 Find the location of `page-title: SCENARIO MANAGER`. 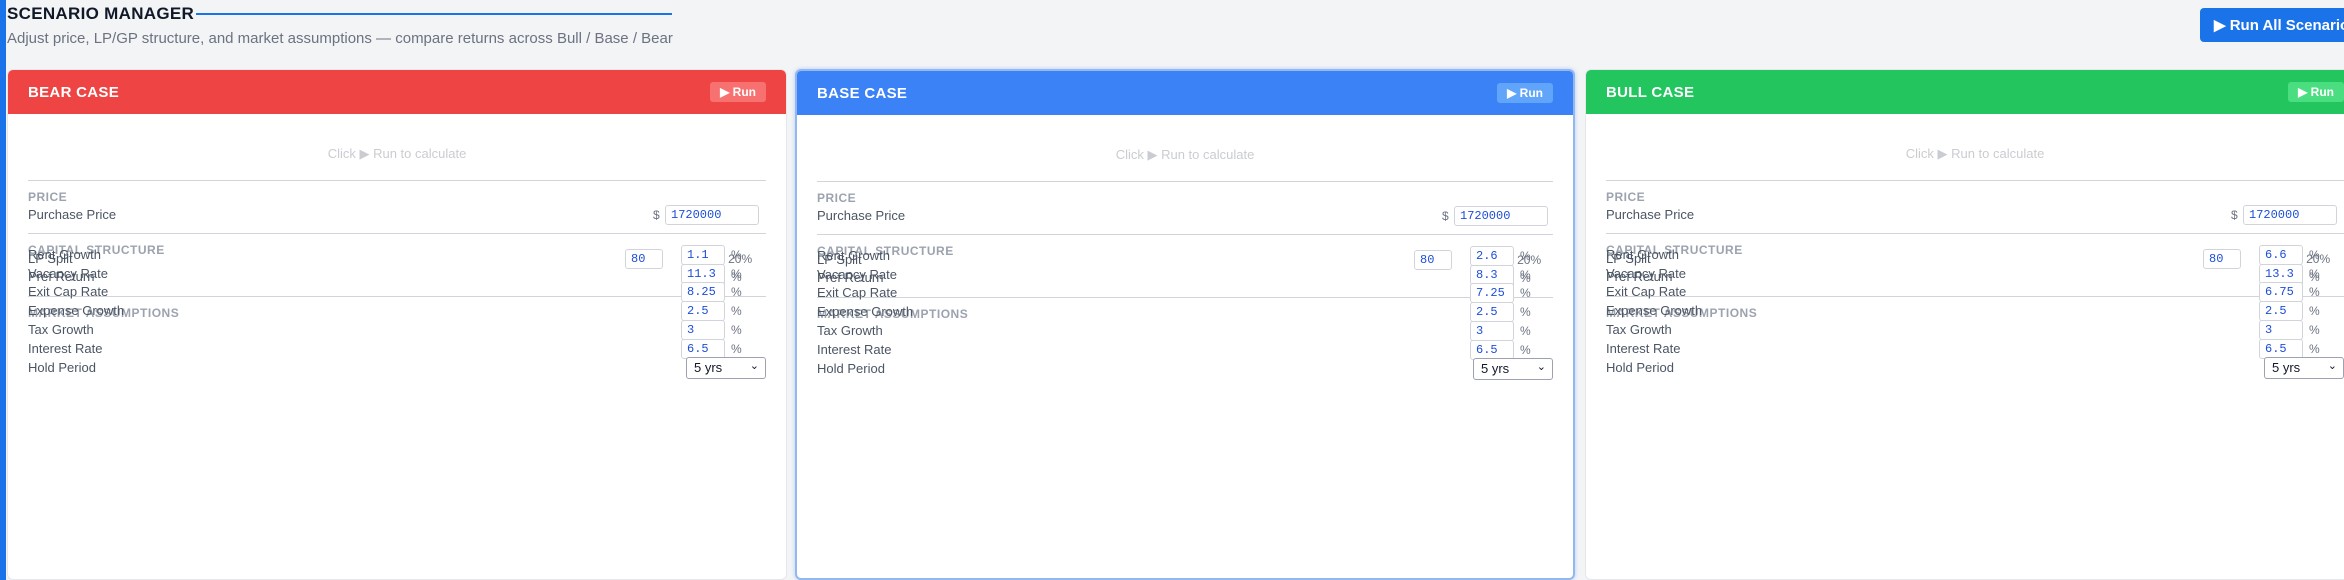

page-title: SCENARIO MANAGER is located at coordinates (101, 13).